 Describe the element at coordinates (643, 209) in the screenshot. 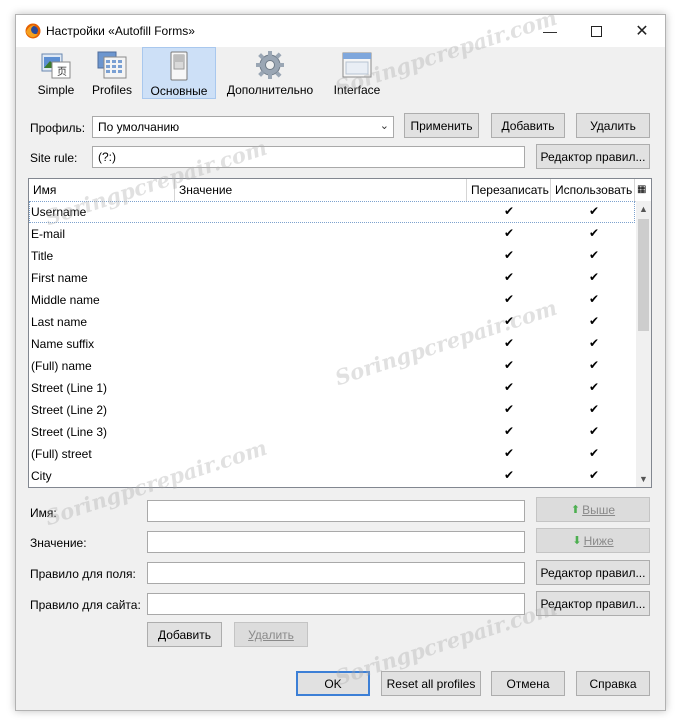

I see `scroll-up-icon: ▲` at that location.